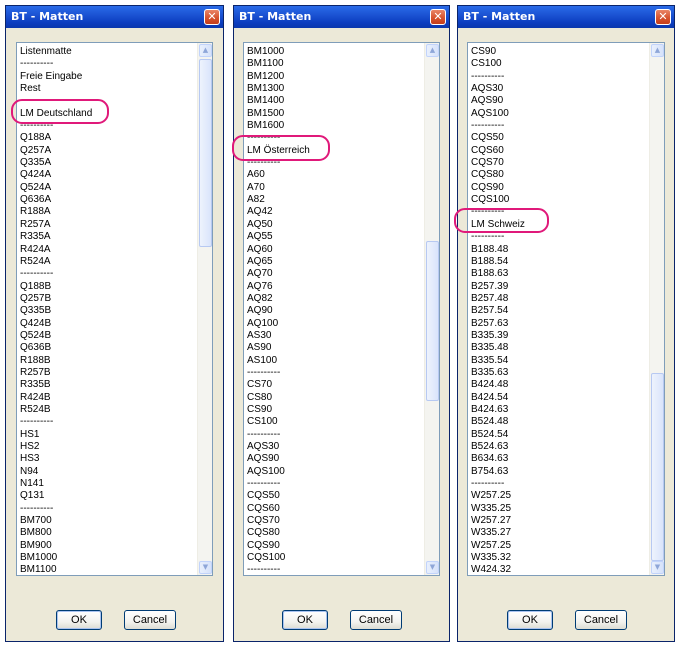 This screenshot has height=649, width=680. What do you see at coordinates (334, 385) in the screenshot?
I see `list-item: CS70` at bounding box center [334, 385].